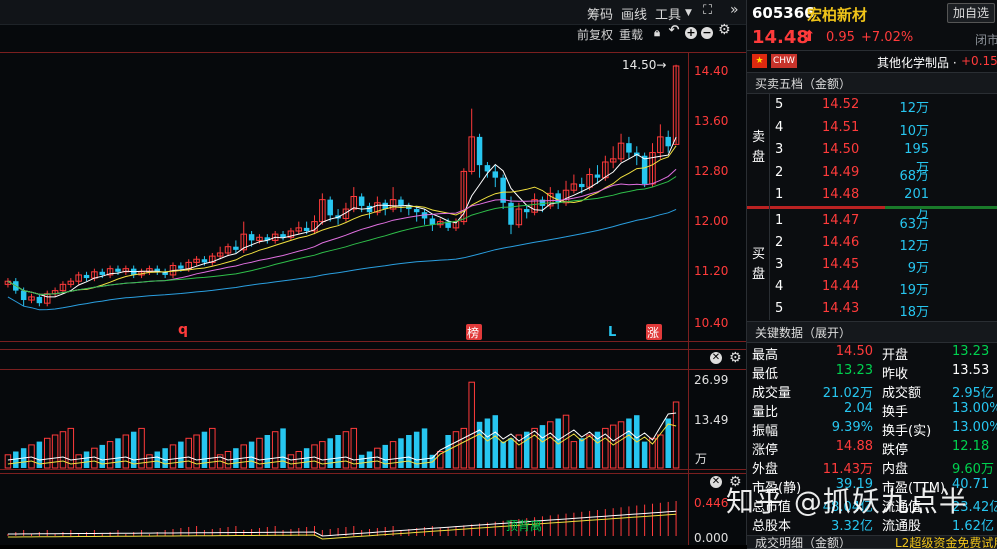  I want to click on settings-gear-icon: ⚙, so click(735, 358).